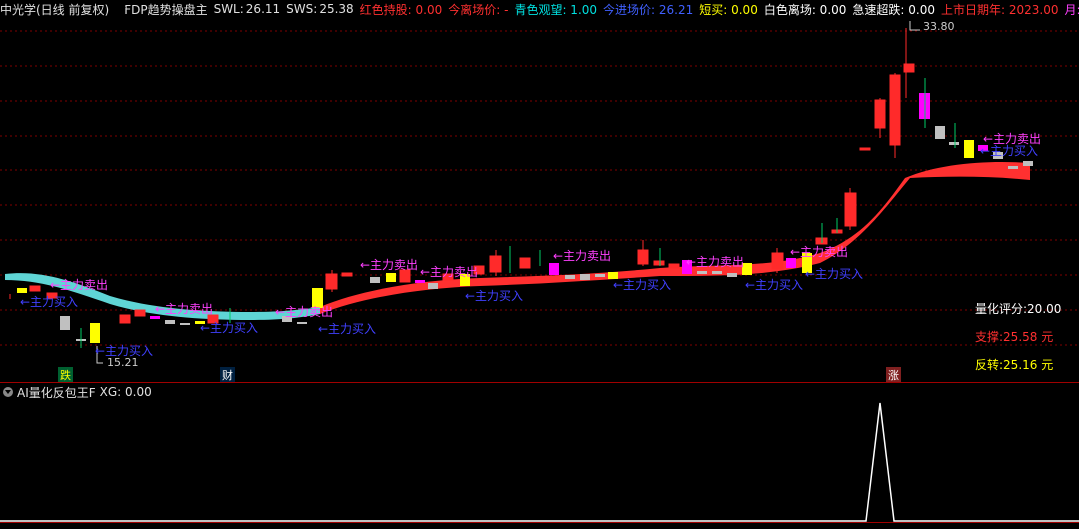 This screenshot has width=1079, height=529. Describe the element at coordinates (56, 392) in the screenshot. I see `sub-indicator-title: AI量化反包王F` at that location.